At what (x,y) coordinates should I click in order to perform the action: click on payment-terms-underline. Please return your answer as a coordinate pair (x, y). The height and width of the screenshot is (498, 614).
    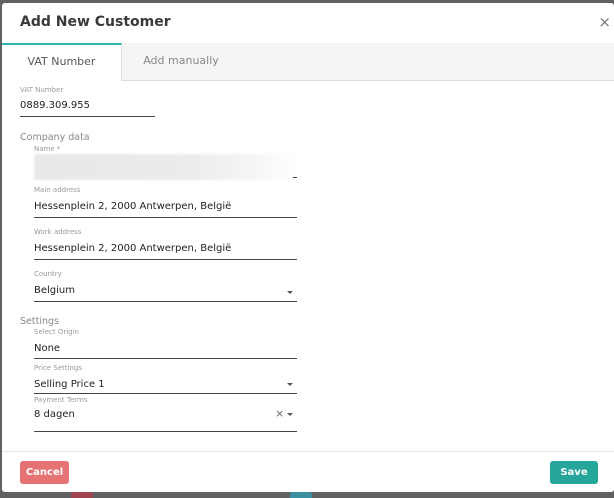
    Looking at the image, I should click on (165, 431).